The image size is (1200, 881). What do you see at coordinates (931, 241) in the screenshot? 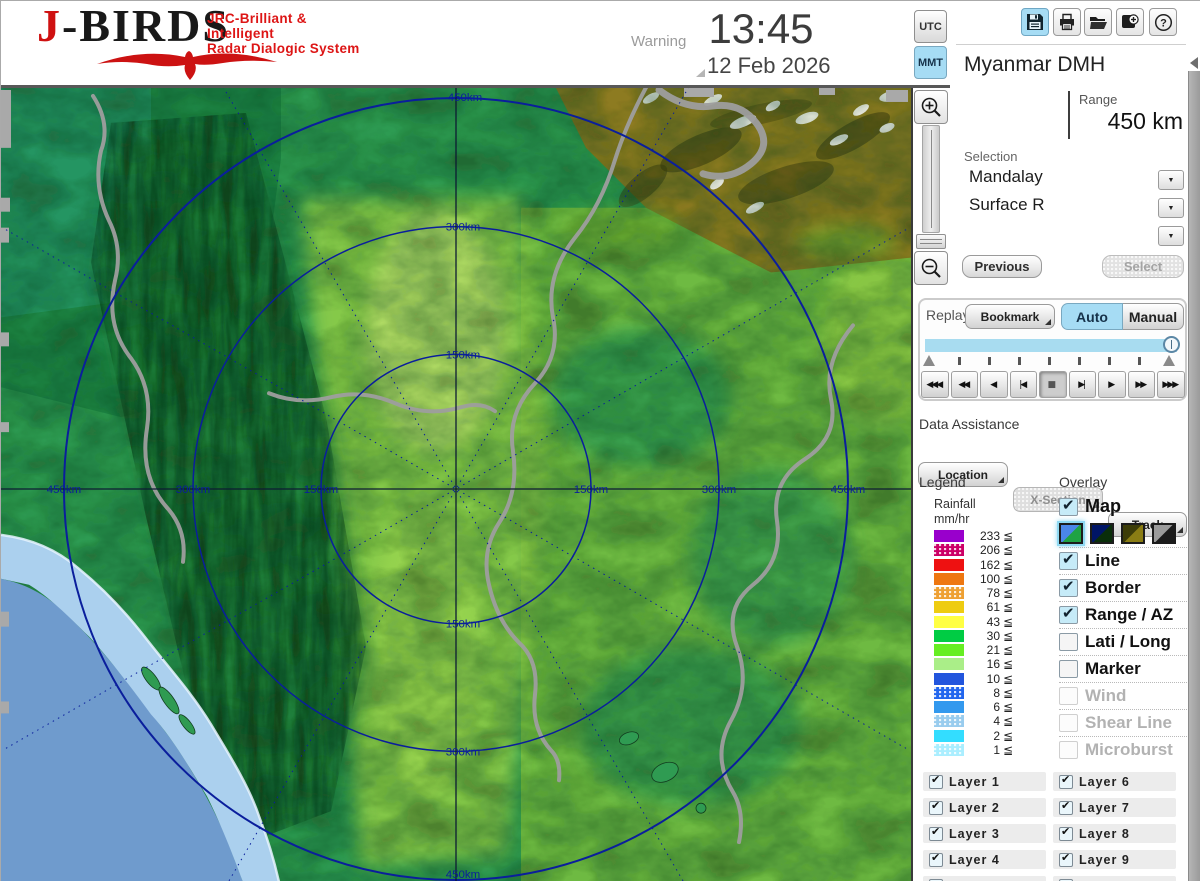
I see `zoom-slider-handle` at bounding box center [931, 241].